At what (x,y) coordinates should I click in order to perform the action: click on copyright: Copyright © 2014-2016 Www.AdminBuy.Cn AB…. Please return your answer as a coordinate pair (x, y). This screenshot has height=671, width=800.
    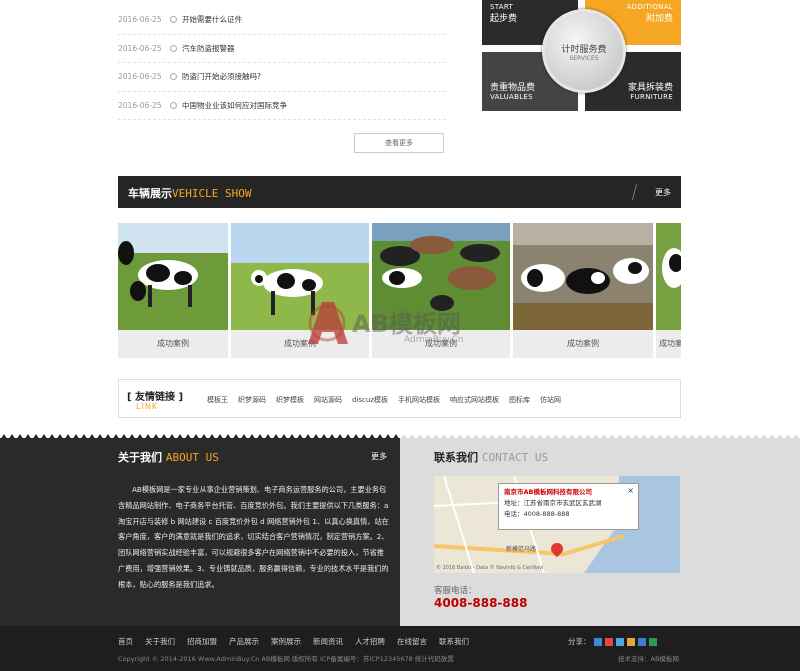
    Looking at the image, I should click on (286, 659).